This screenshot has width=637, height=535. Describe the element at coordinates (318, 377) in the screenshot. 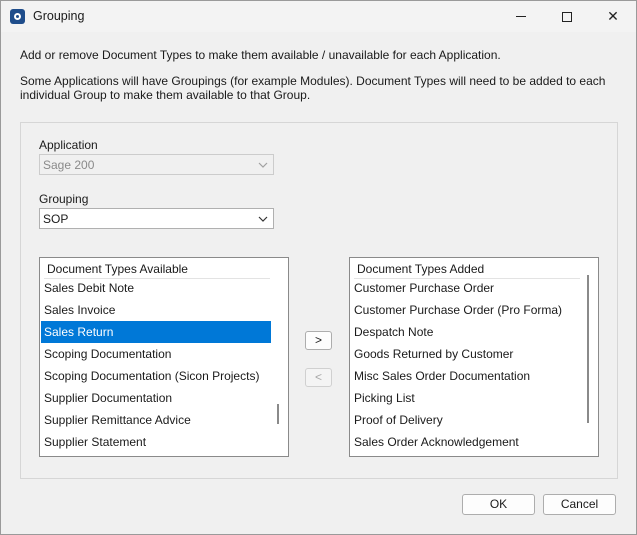

I see `remove-button: <` at that location.